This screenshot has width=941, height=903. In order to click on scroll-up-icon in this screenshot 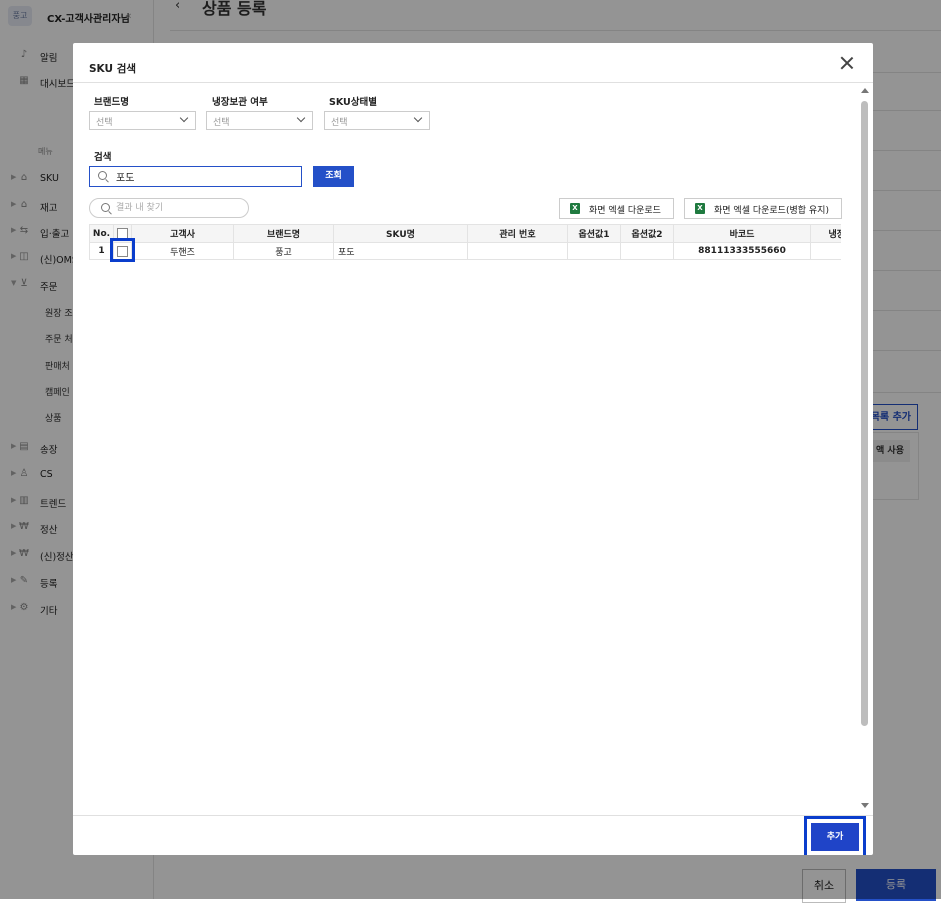, I will do `click(865, 90)`.